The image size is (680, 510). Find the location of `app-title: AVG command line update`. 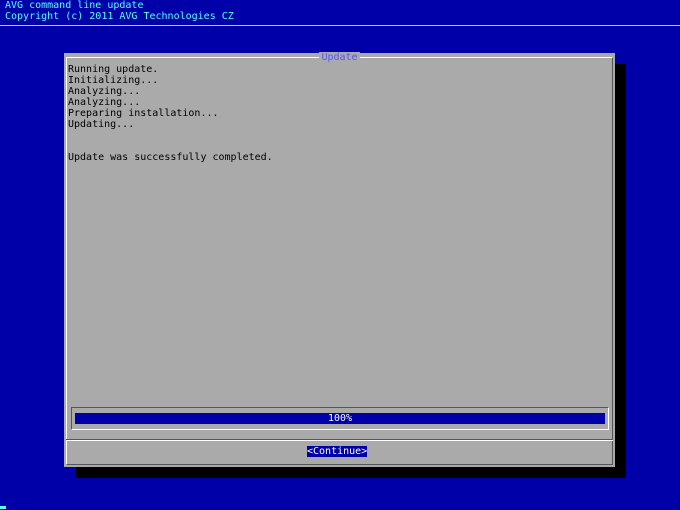

app-title: AVG command line update is located at coordinates (74, 5).